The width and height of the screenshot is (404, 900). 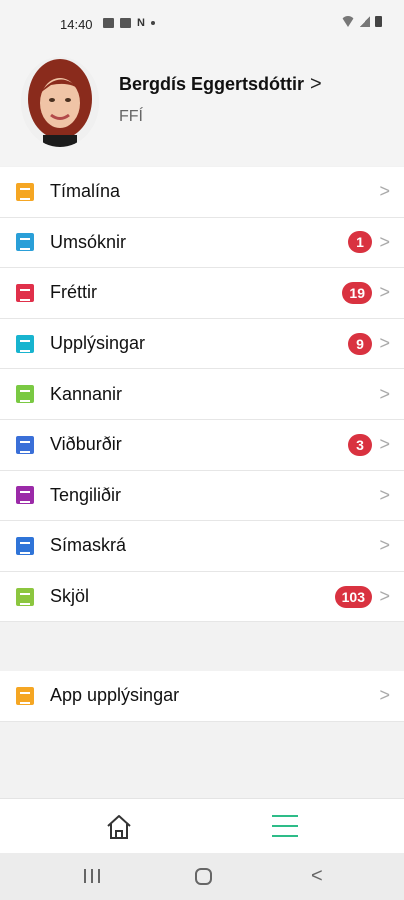 I want to click on count-badge: 1, so click(x=360, y=242).